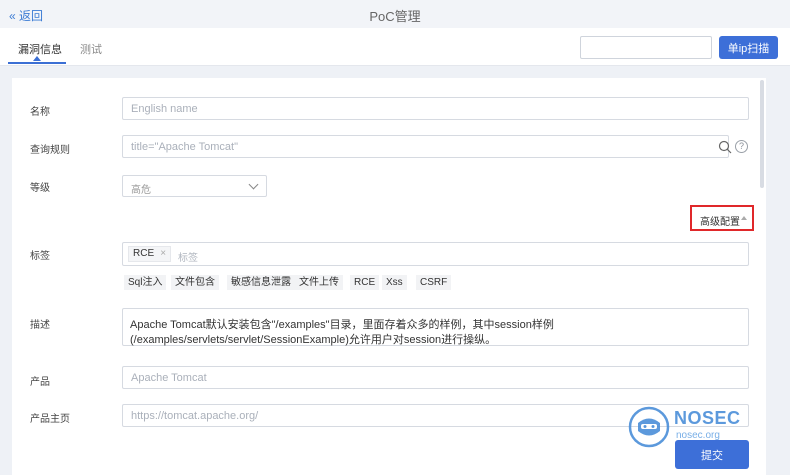 Image resolution: width=790 pixels, height=475 pixels. What do you see at coordinates (698, 435) in the screenshot?
I see `watermark-domain: nosec.org` at bounding box center [698, 435].